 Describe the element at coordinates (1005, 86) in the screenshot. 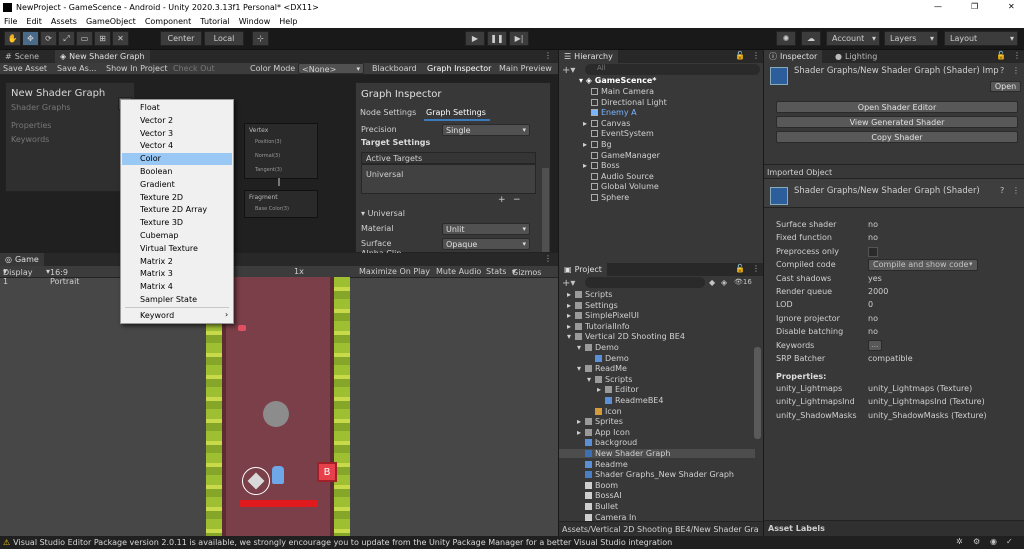

I see `open-button: Open` at that location.